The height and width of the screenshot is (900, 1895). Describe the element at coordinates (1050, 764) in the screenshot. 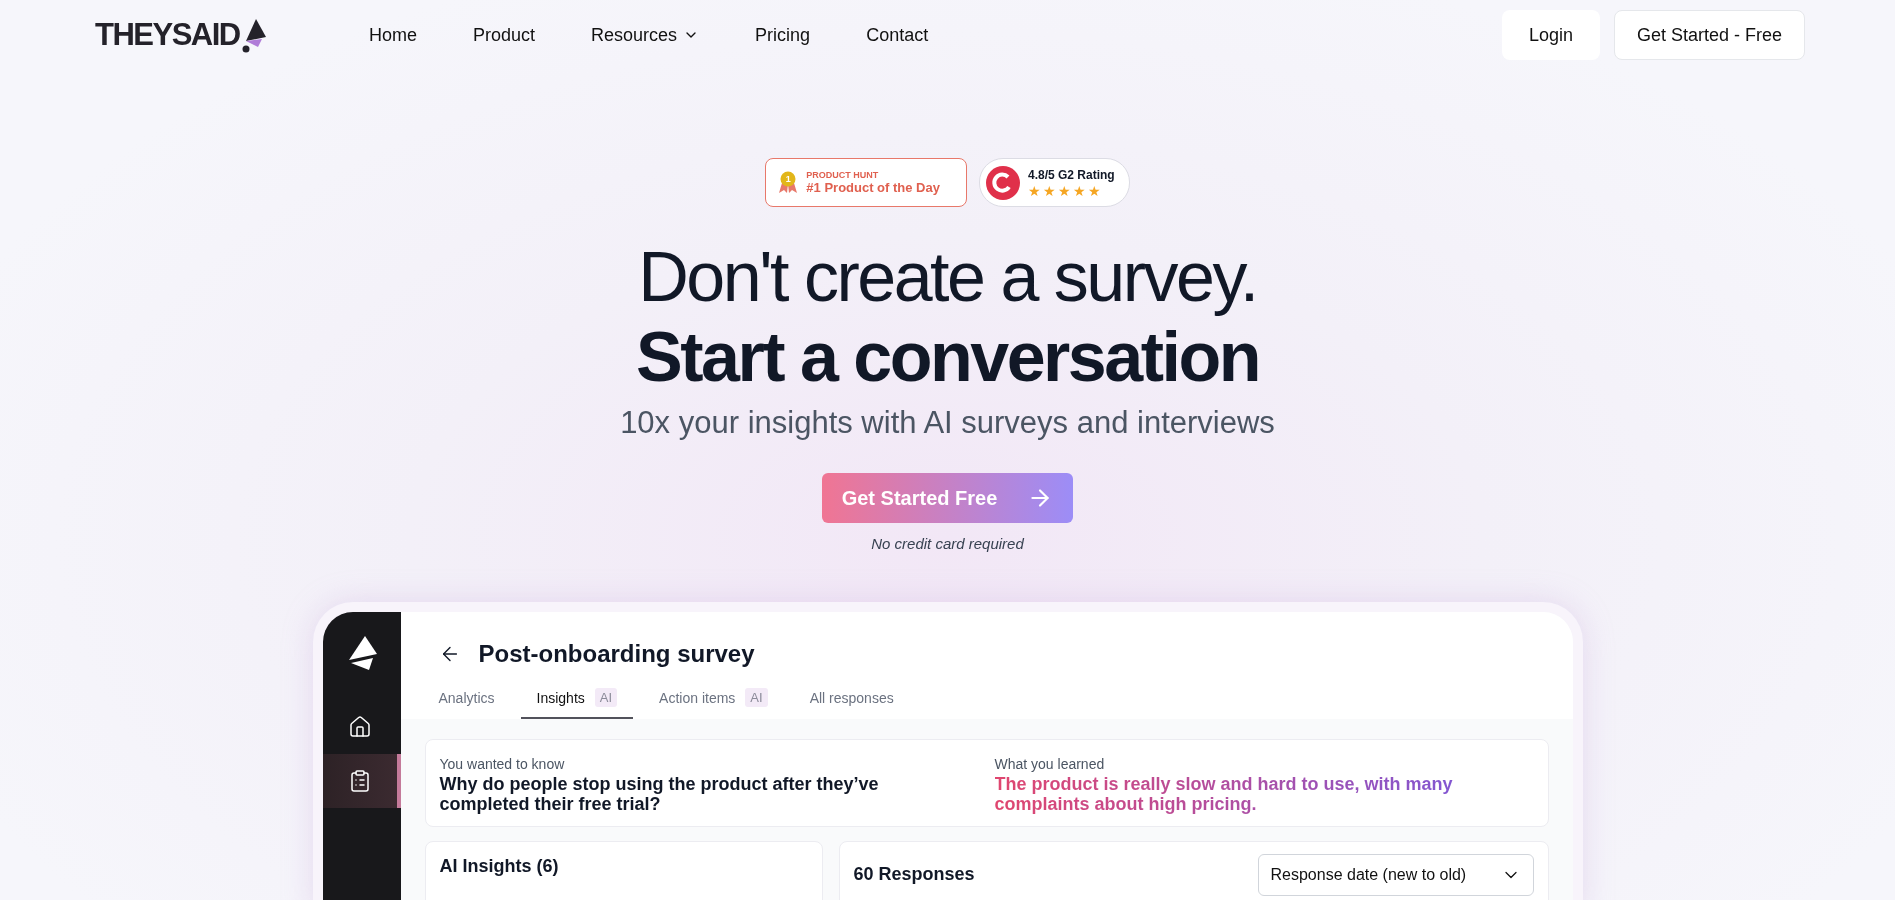

I see `learned-label: What you learned` at that location.